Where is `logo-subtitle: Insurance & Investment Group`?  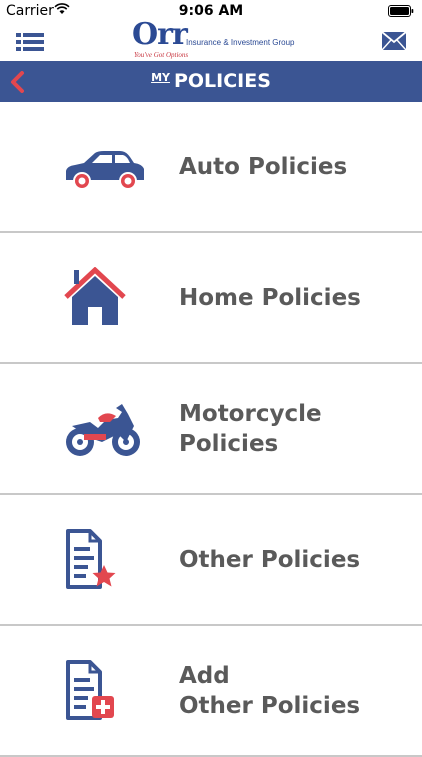
logo-subtitle: Insurance & Investment Group is located at coordinates (240, 42).